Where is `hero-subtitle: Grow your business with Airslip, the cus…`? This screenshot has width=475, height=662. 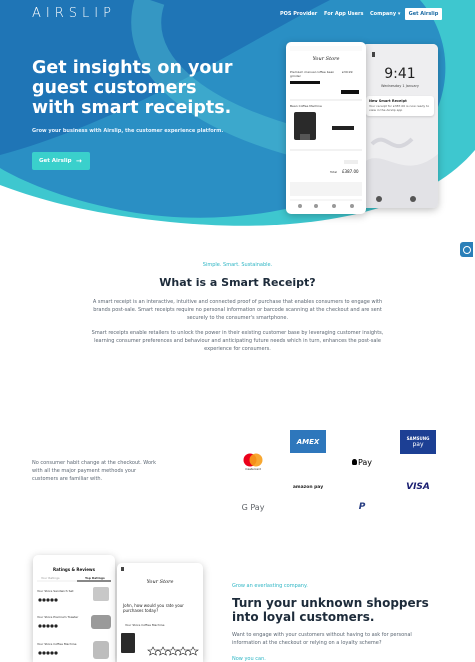 hero-subtitle: Grow your business with Airslip, the cus… is located at coordinates (128, 131).